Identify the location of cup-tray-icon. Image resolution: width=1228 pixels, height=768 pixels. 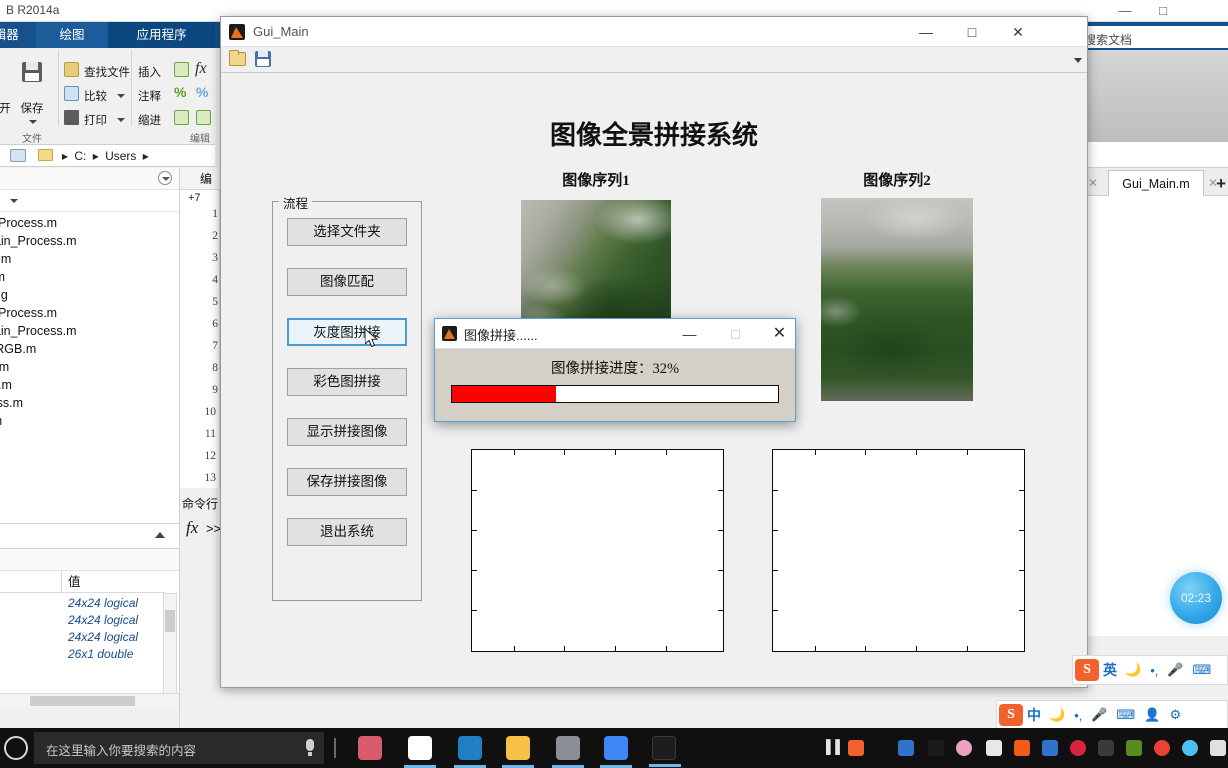
(994, 748).